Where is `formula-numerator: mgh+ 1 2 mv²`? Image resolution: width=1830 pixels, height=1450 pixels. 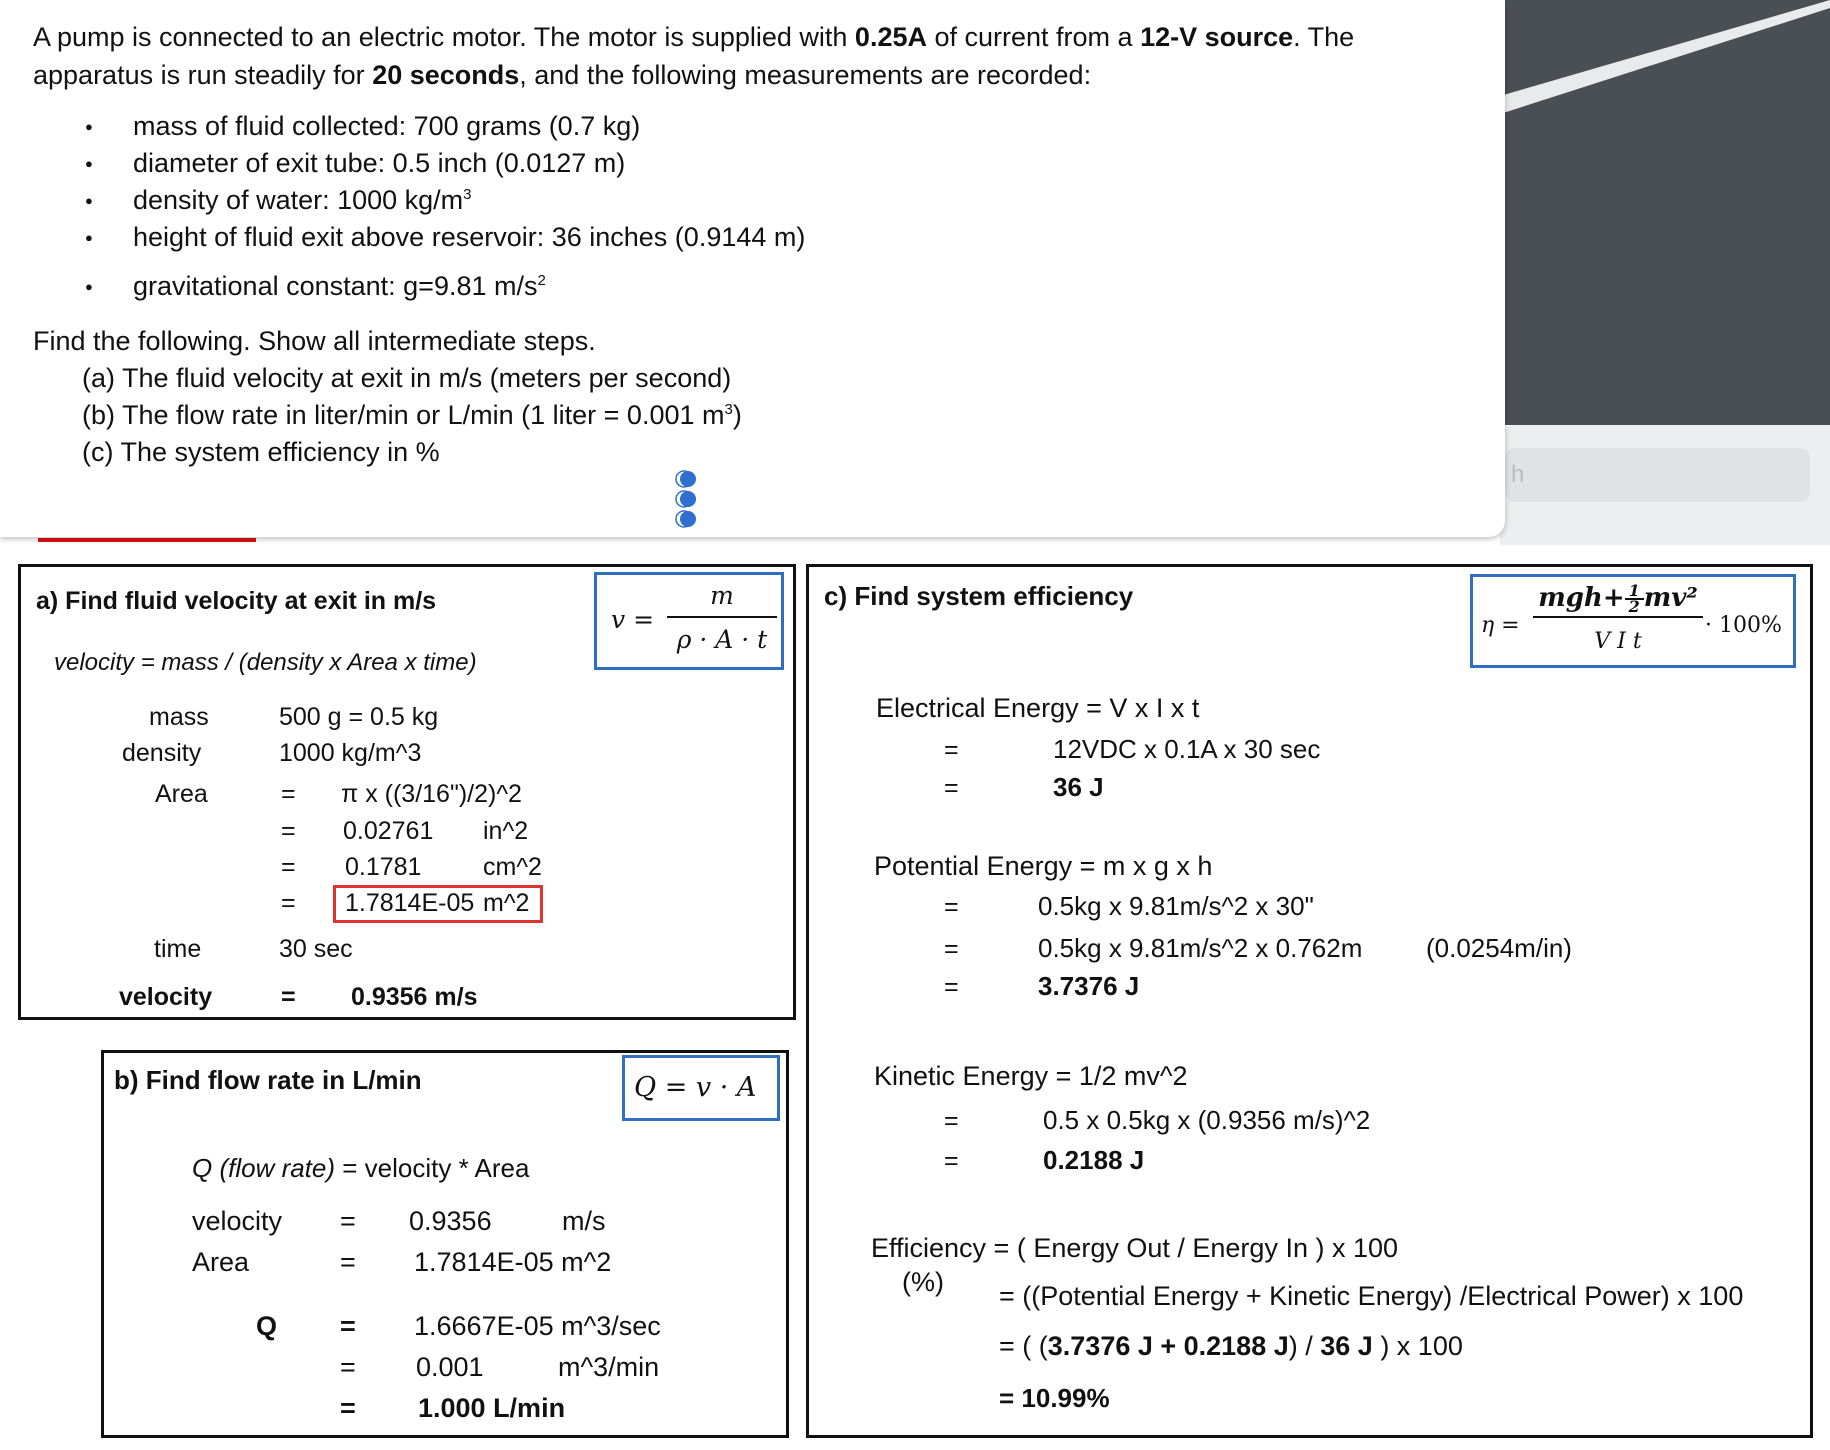
formula-numerator: mgh+ 1 2 mv² is located at coordinates (1618, 600).